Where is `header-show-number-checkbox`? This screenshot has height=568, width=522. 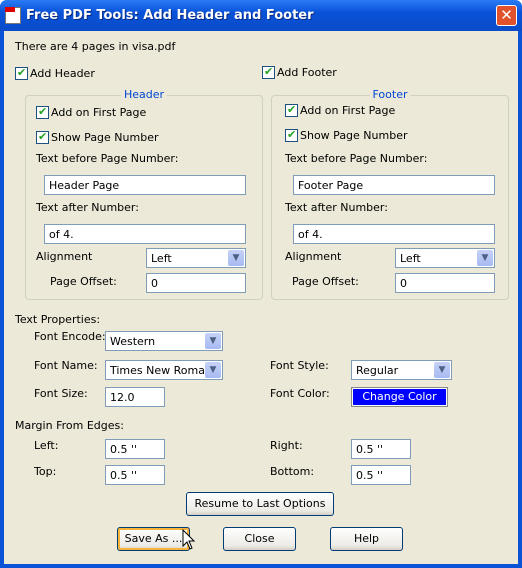
header-show-number-checkbox is located at coordinates (42, 137).